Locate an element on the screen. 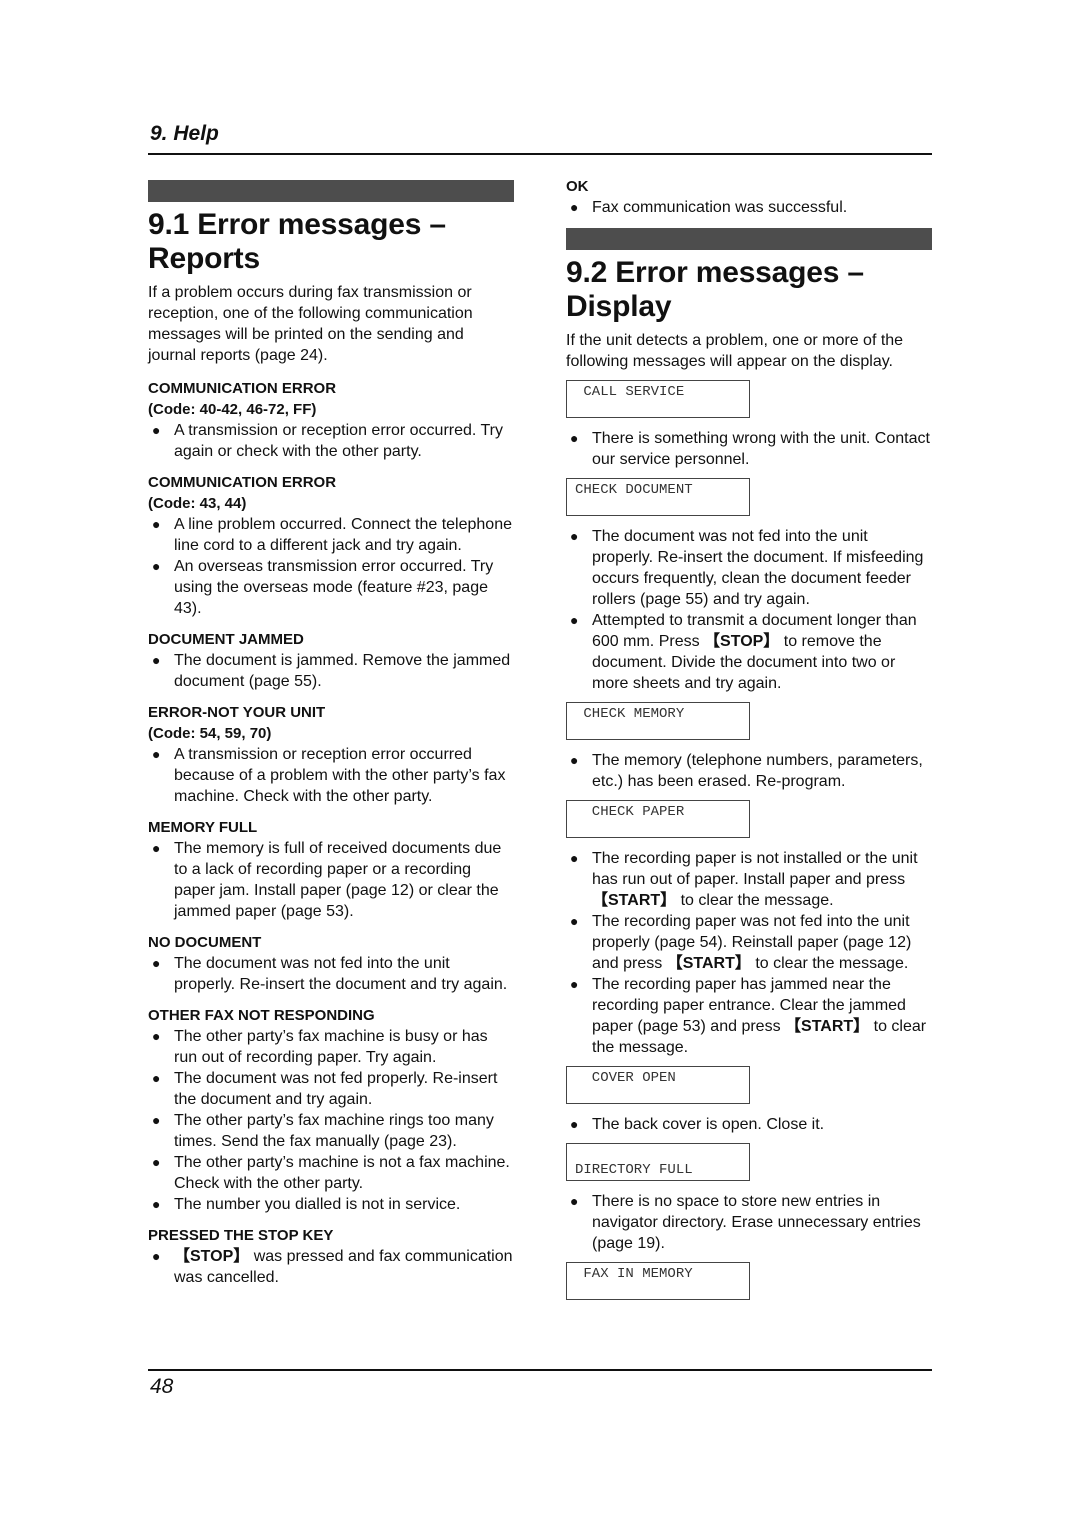  lcd-display-message: DIRECTORY FULL is located at coordinates (658, 1162).